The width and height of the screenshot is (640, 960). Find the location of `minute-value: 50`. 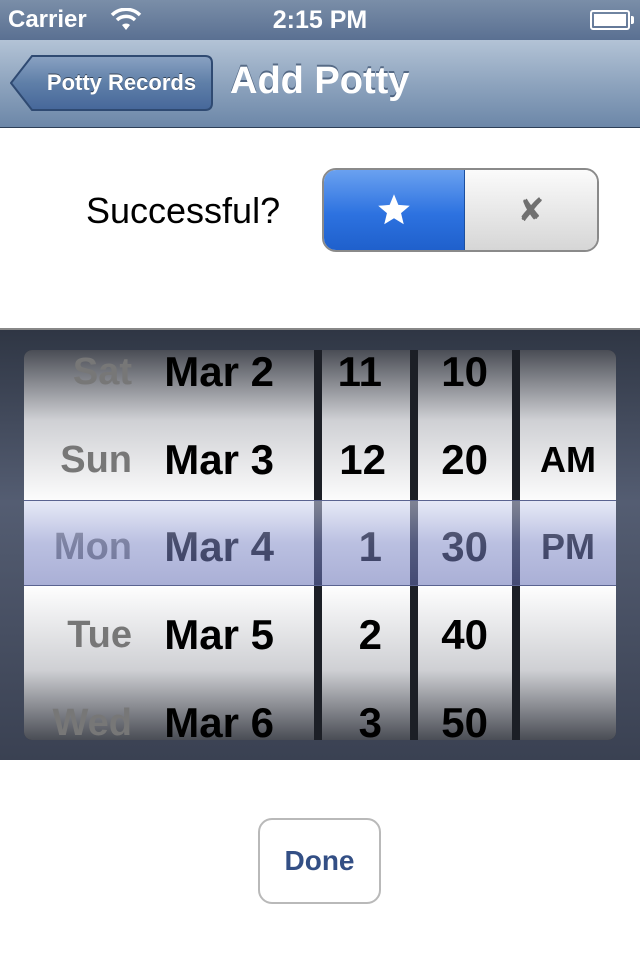

minute-value: 50 is located at coordinates (464, 719).